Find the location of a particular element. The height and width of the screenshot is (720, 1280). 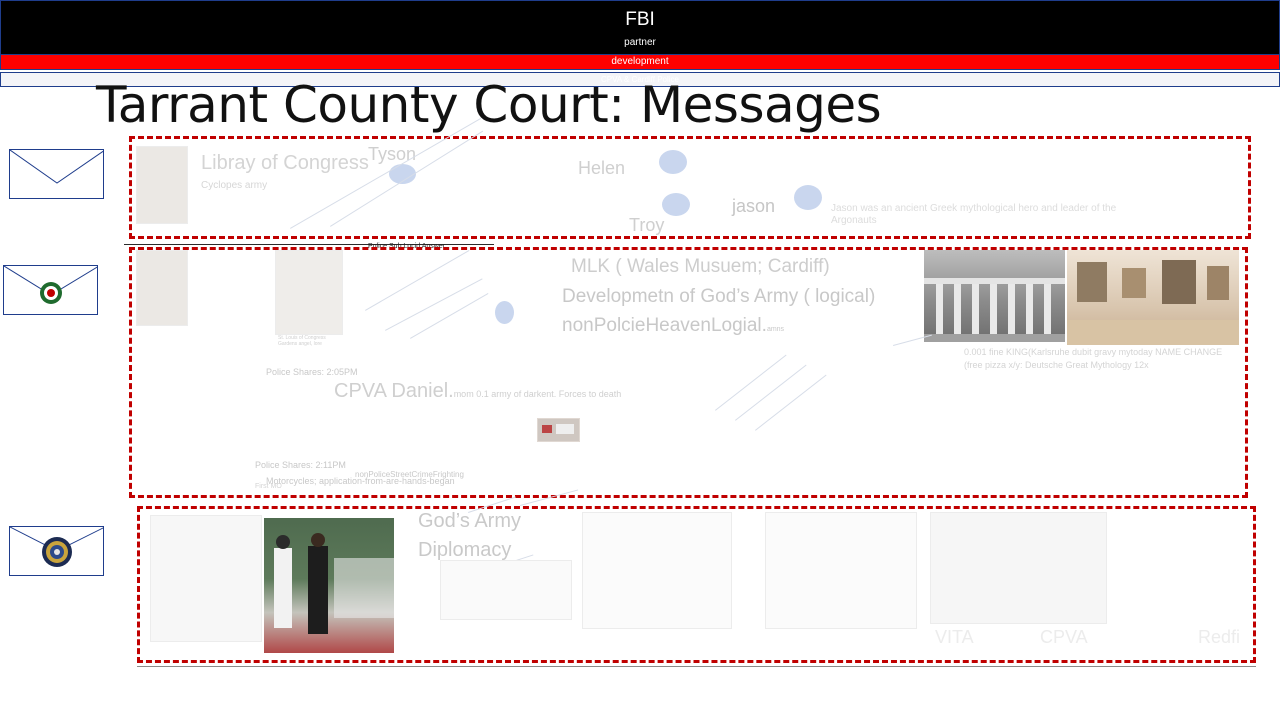

header-bar: FBI partner is located at coordinates (640, 27).